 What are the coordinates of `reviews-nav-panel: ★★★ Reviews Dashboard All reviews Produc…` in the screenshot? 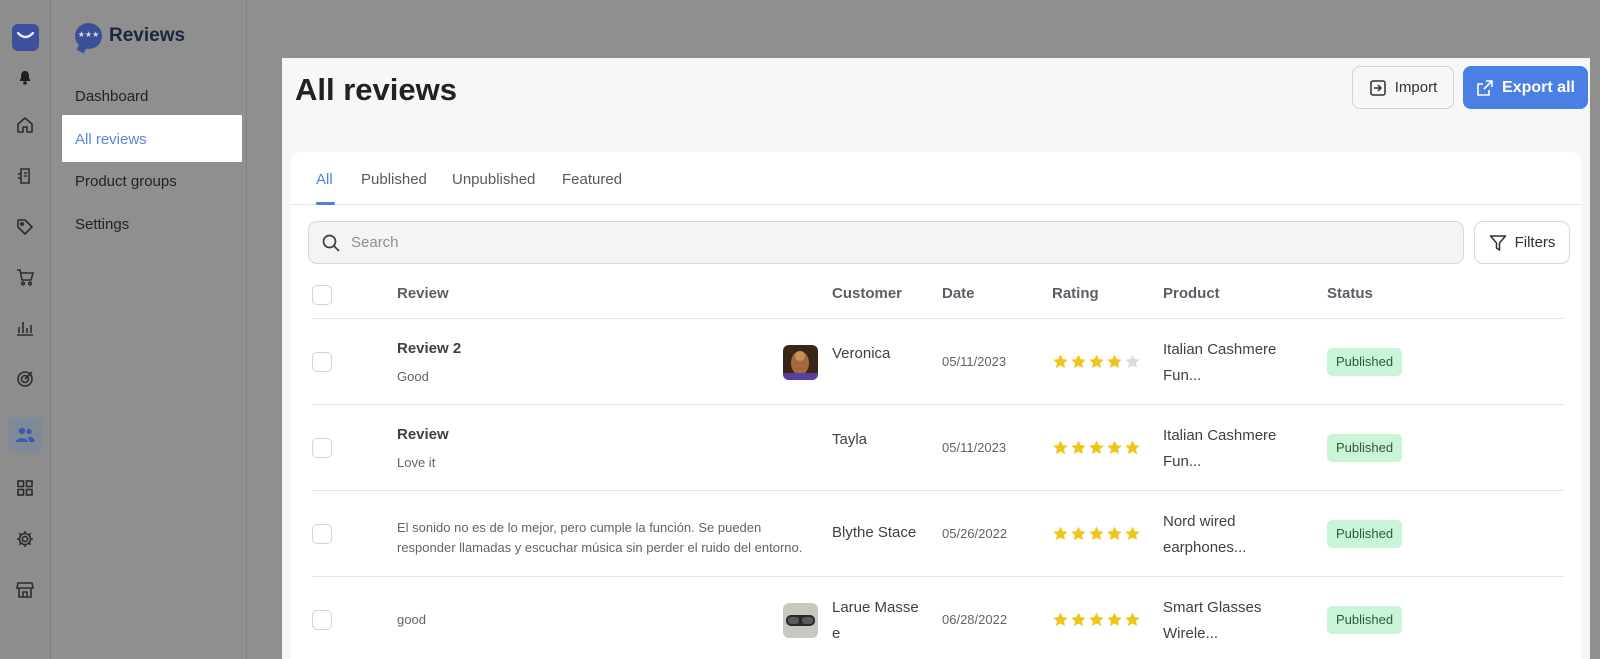 It's located at (149, 329).